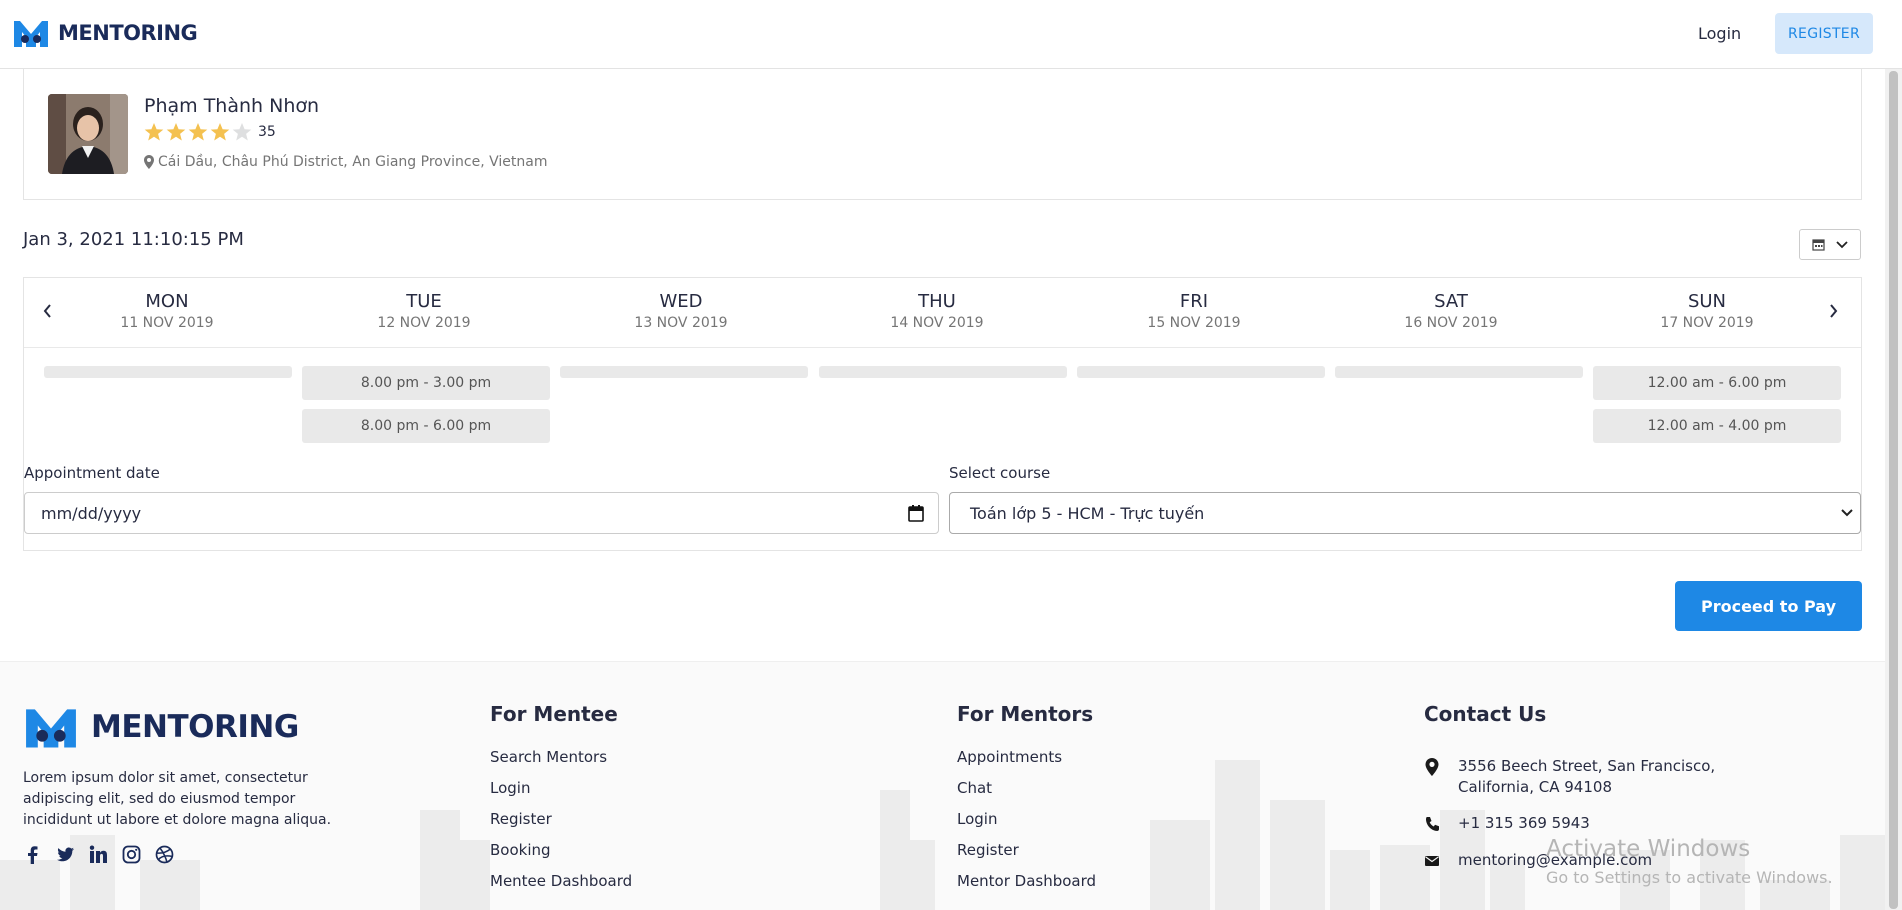 The image size is (1902, 910). What do you see at coordinates (1432, 767) in the screenshot?
I see `map-marker-icon` at bounding box center [1432, 767].